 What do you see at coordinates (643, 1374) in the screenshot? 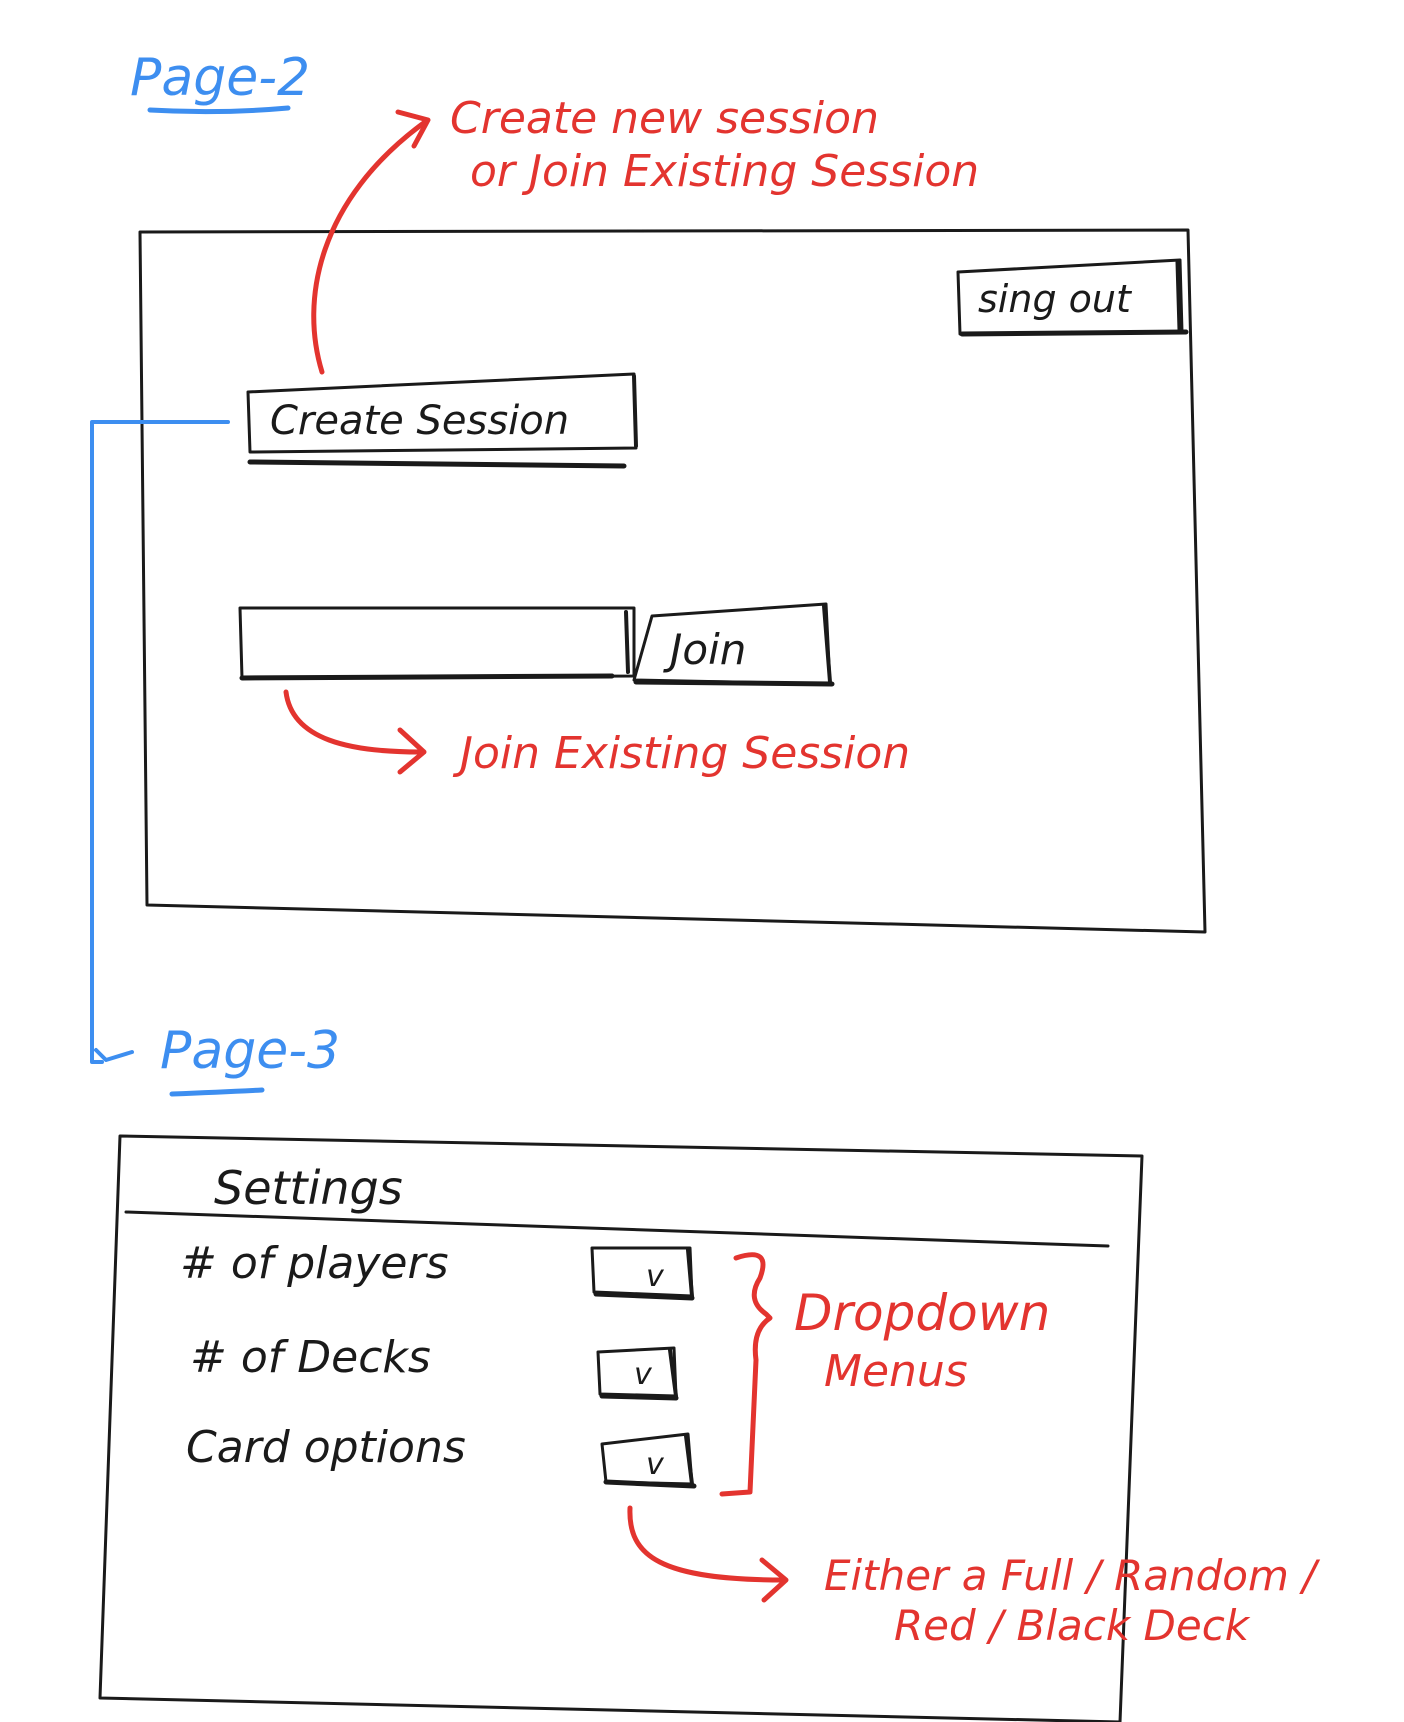
I see `decks-dropdown-chevron: v` at bounding box center [643, 1374].